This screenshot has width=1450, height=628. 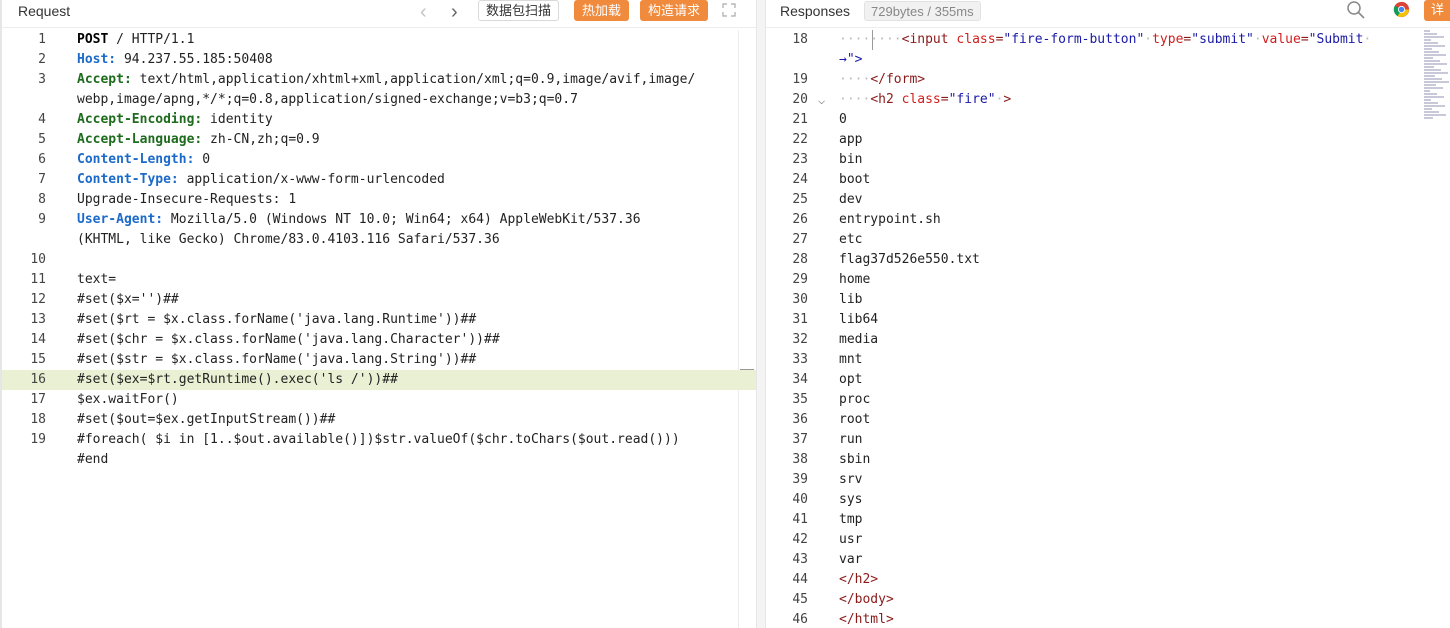 I want to click on chevron-down-icon: ⌵, so click(x=821, y=100).